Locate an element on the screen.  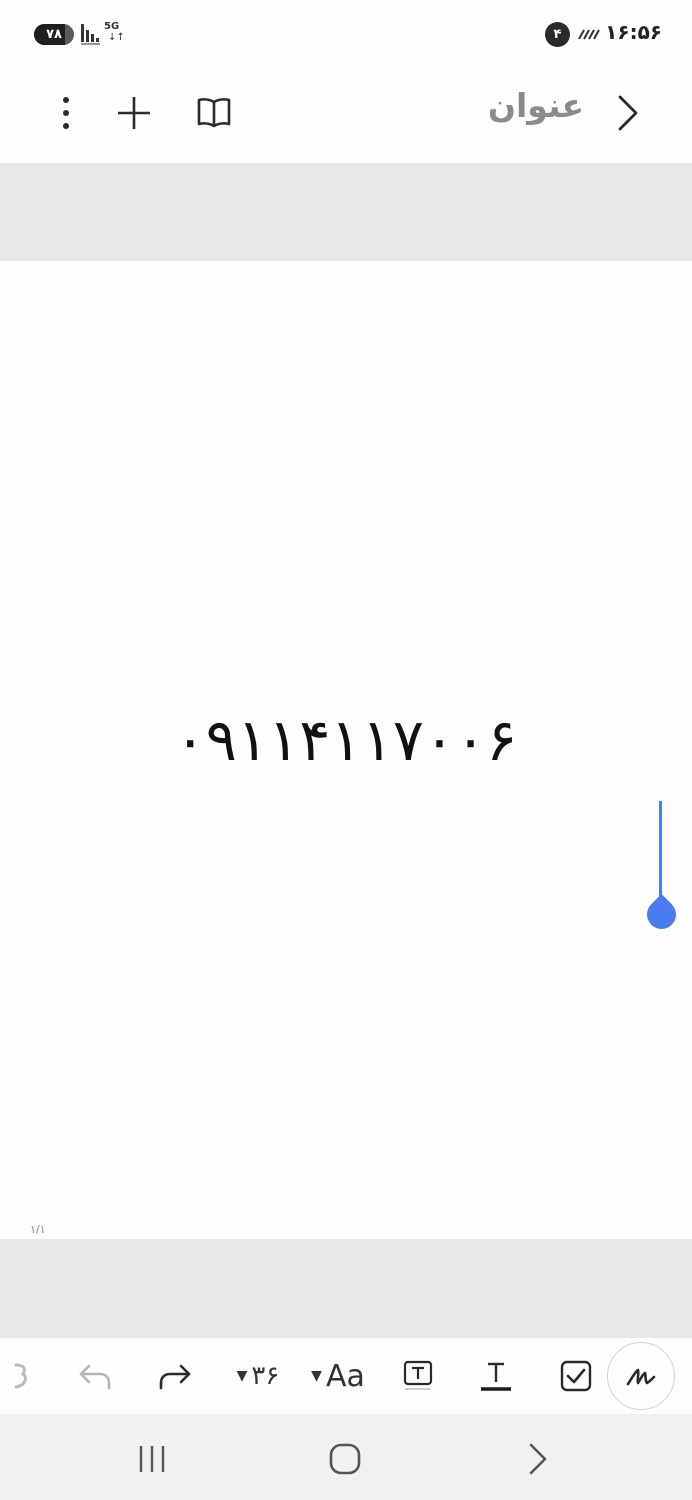
book-open-icon is located at coordinates (214, 113).